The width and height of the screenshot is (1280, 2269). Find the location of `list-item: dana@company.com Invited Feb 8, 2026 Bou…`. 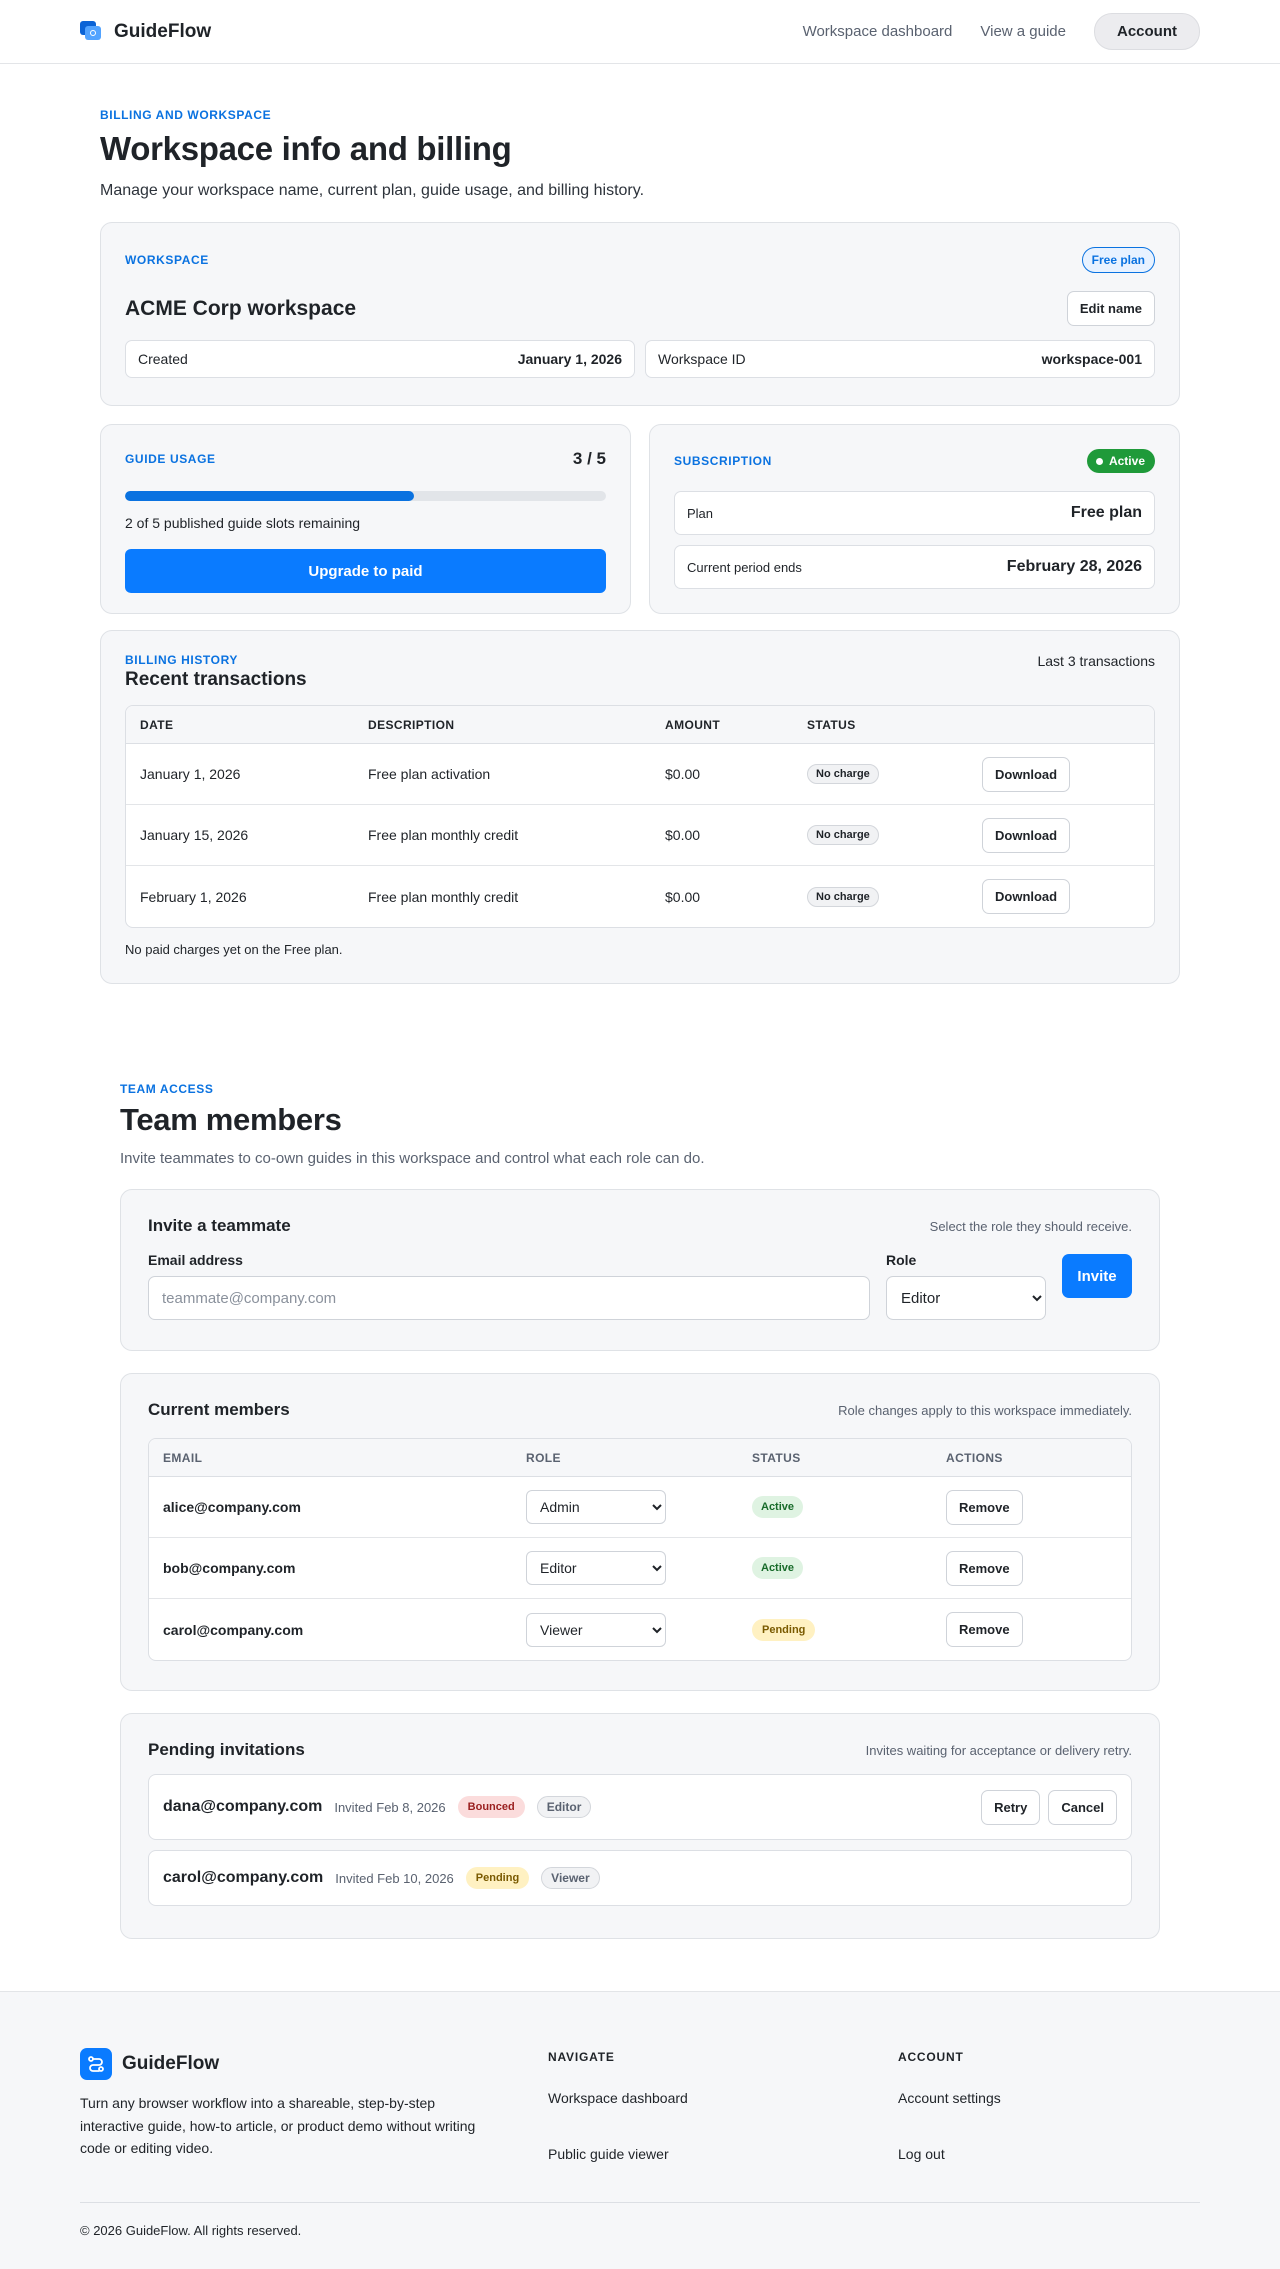

list-item: dana@company.com Invited Feb 8, 2026 Bou… is located at coordinates (640, 1807).